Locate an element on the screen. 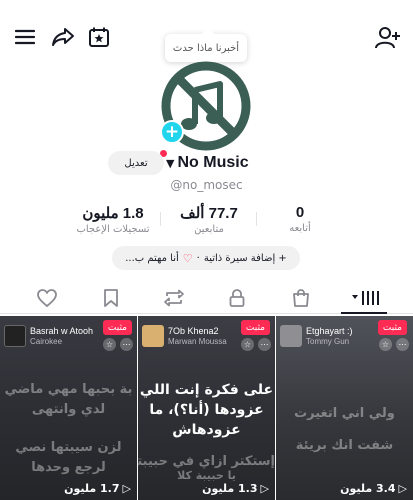  lyrics-line: لرجع وحدها is located at coordinates (68, 467).